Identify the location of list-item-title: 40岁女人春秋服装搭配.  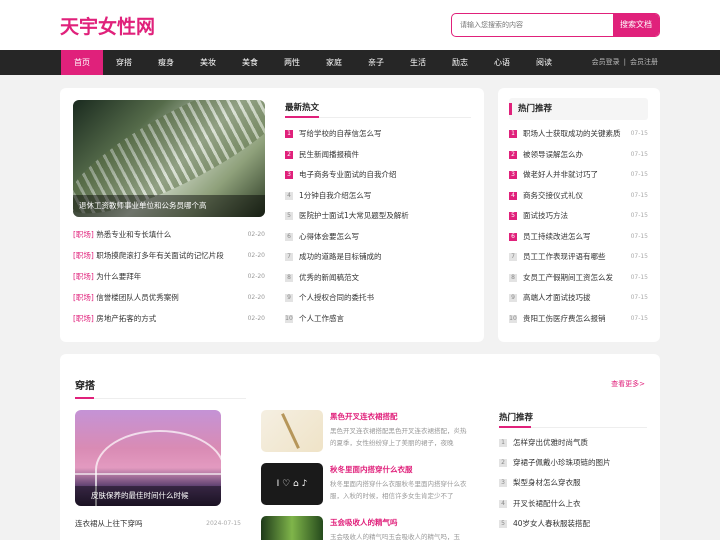
(551, 523).